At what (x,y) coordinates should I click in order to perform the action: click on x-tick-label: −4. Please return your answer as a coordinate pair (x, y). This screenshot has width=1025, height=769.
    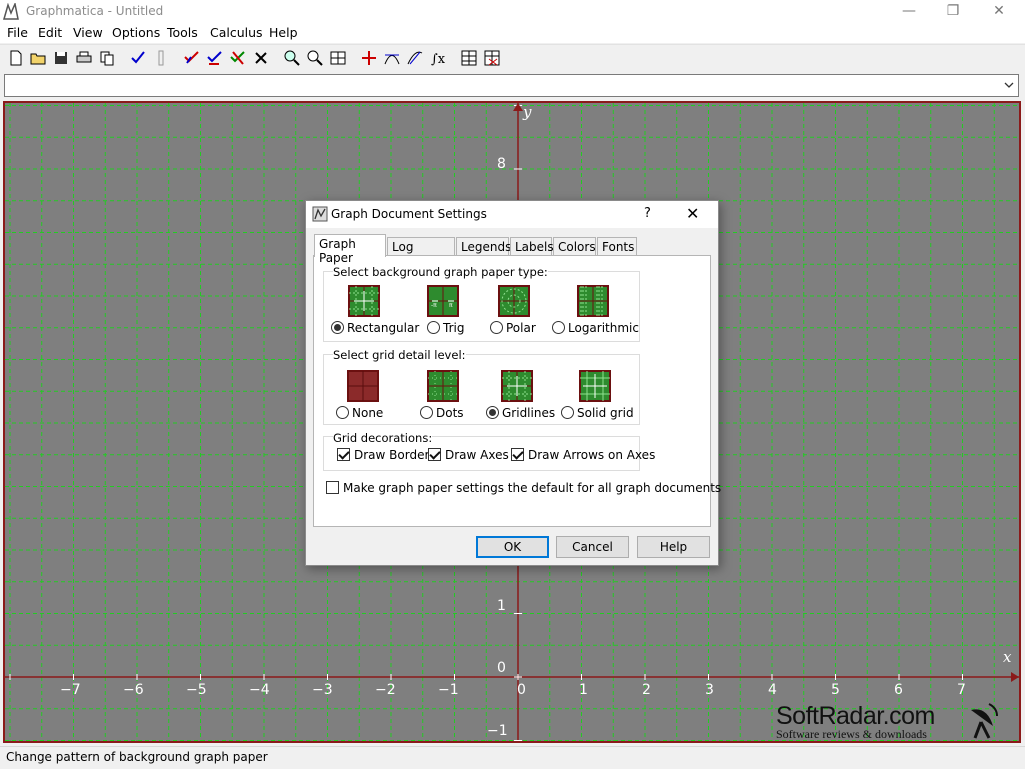
    Looking at the image, I should click on (259, 690).